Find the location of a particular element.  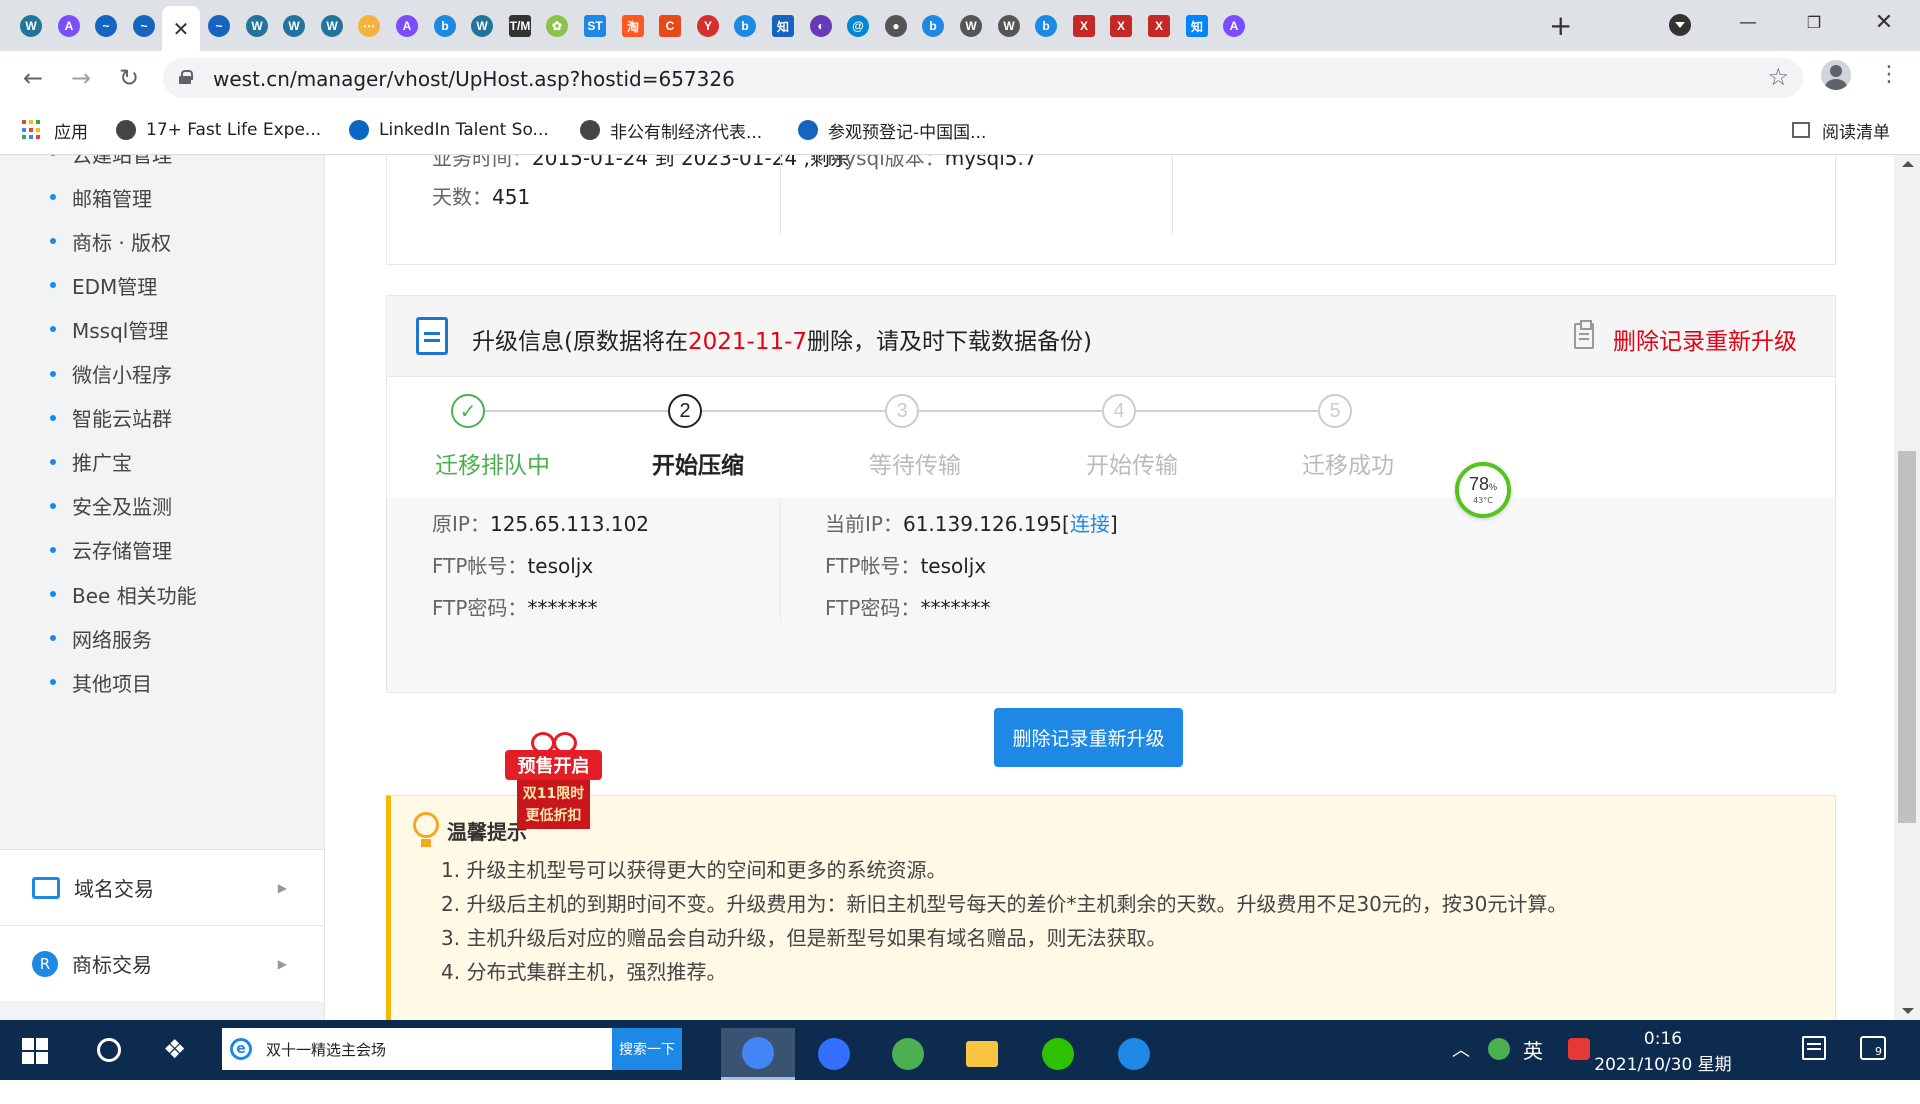

page-scrollbar is located at coordinates (1907, 587).